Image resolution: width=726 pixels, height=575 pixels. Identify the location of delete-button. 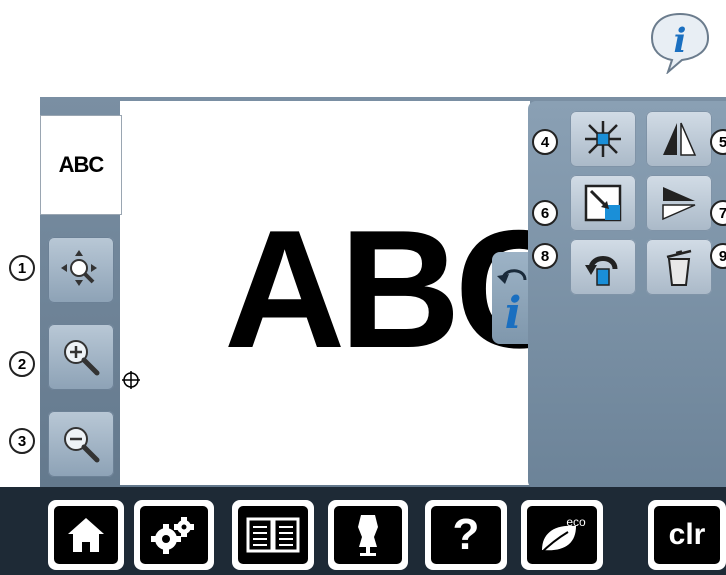
(679, 267).